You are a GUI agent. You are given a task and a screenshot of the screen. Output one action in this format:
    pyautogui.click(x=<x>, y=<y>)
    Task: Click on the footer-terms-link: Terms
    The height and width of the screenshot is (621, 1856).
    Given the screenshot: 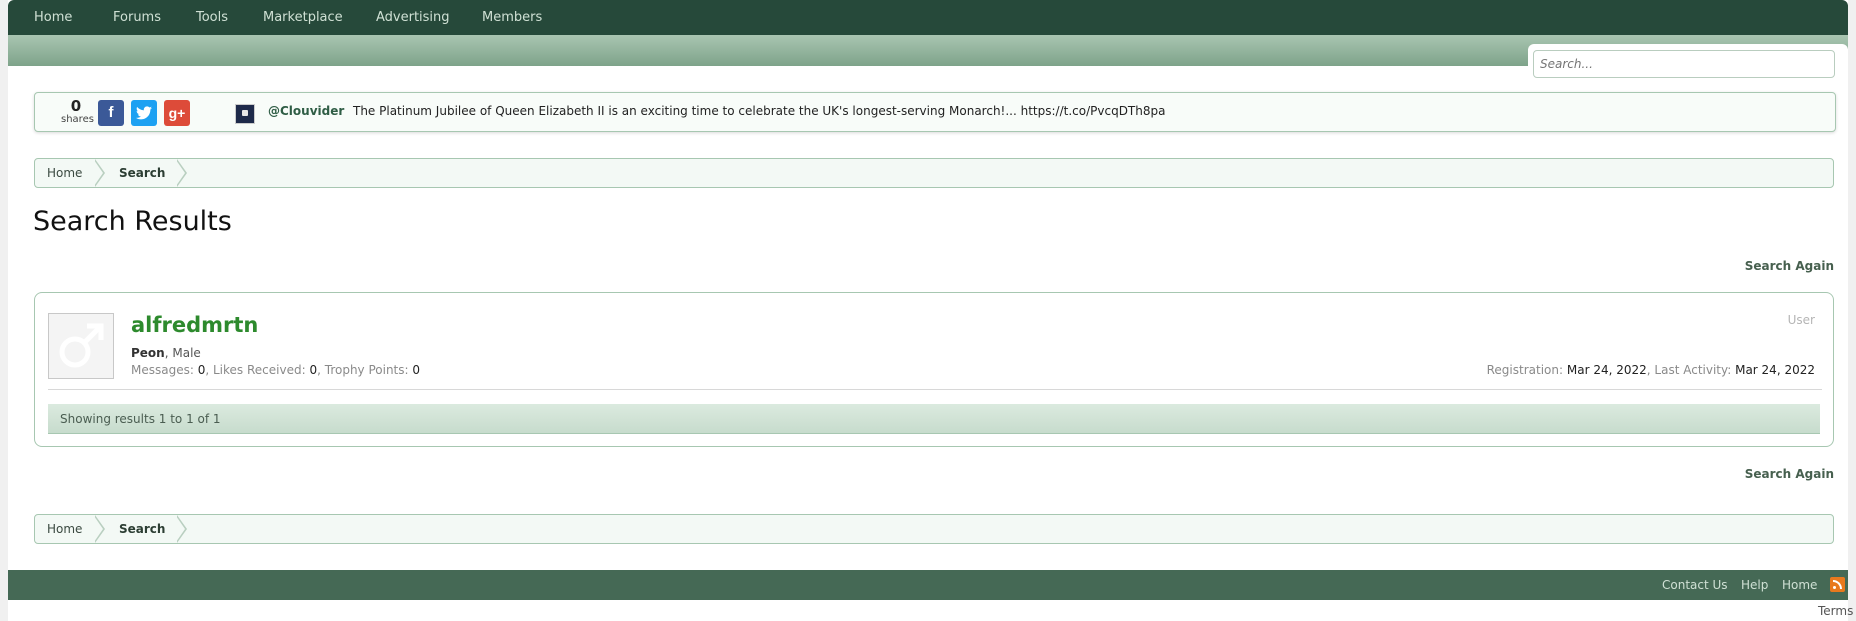 What is the action you would take?
    pyautogui.click(x=1835, y=611)
    